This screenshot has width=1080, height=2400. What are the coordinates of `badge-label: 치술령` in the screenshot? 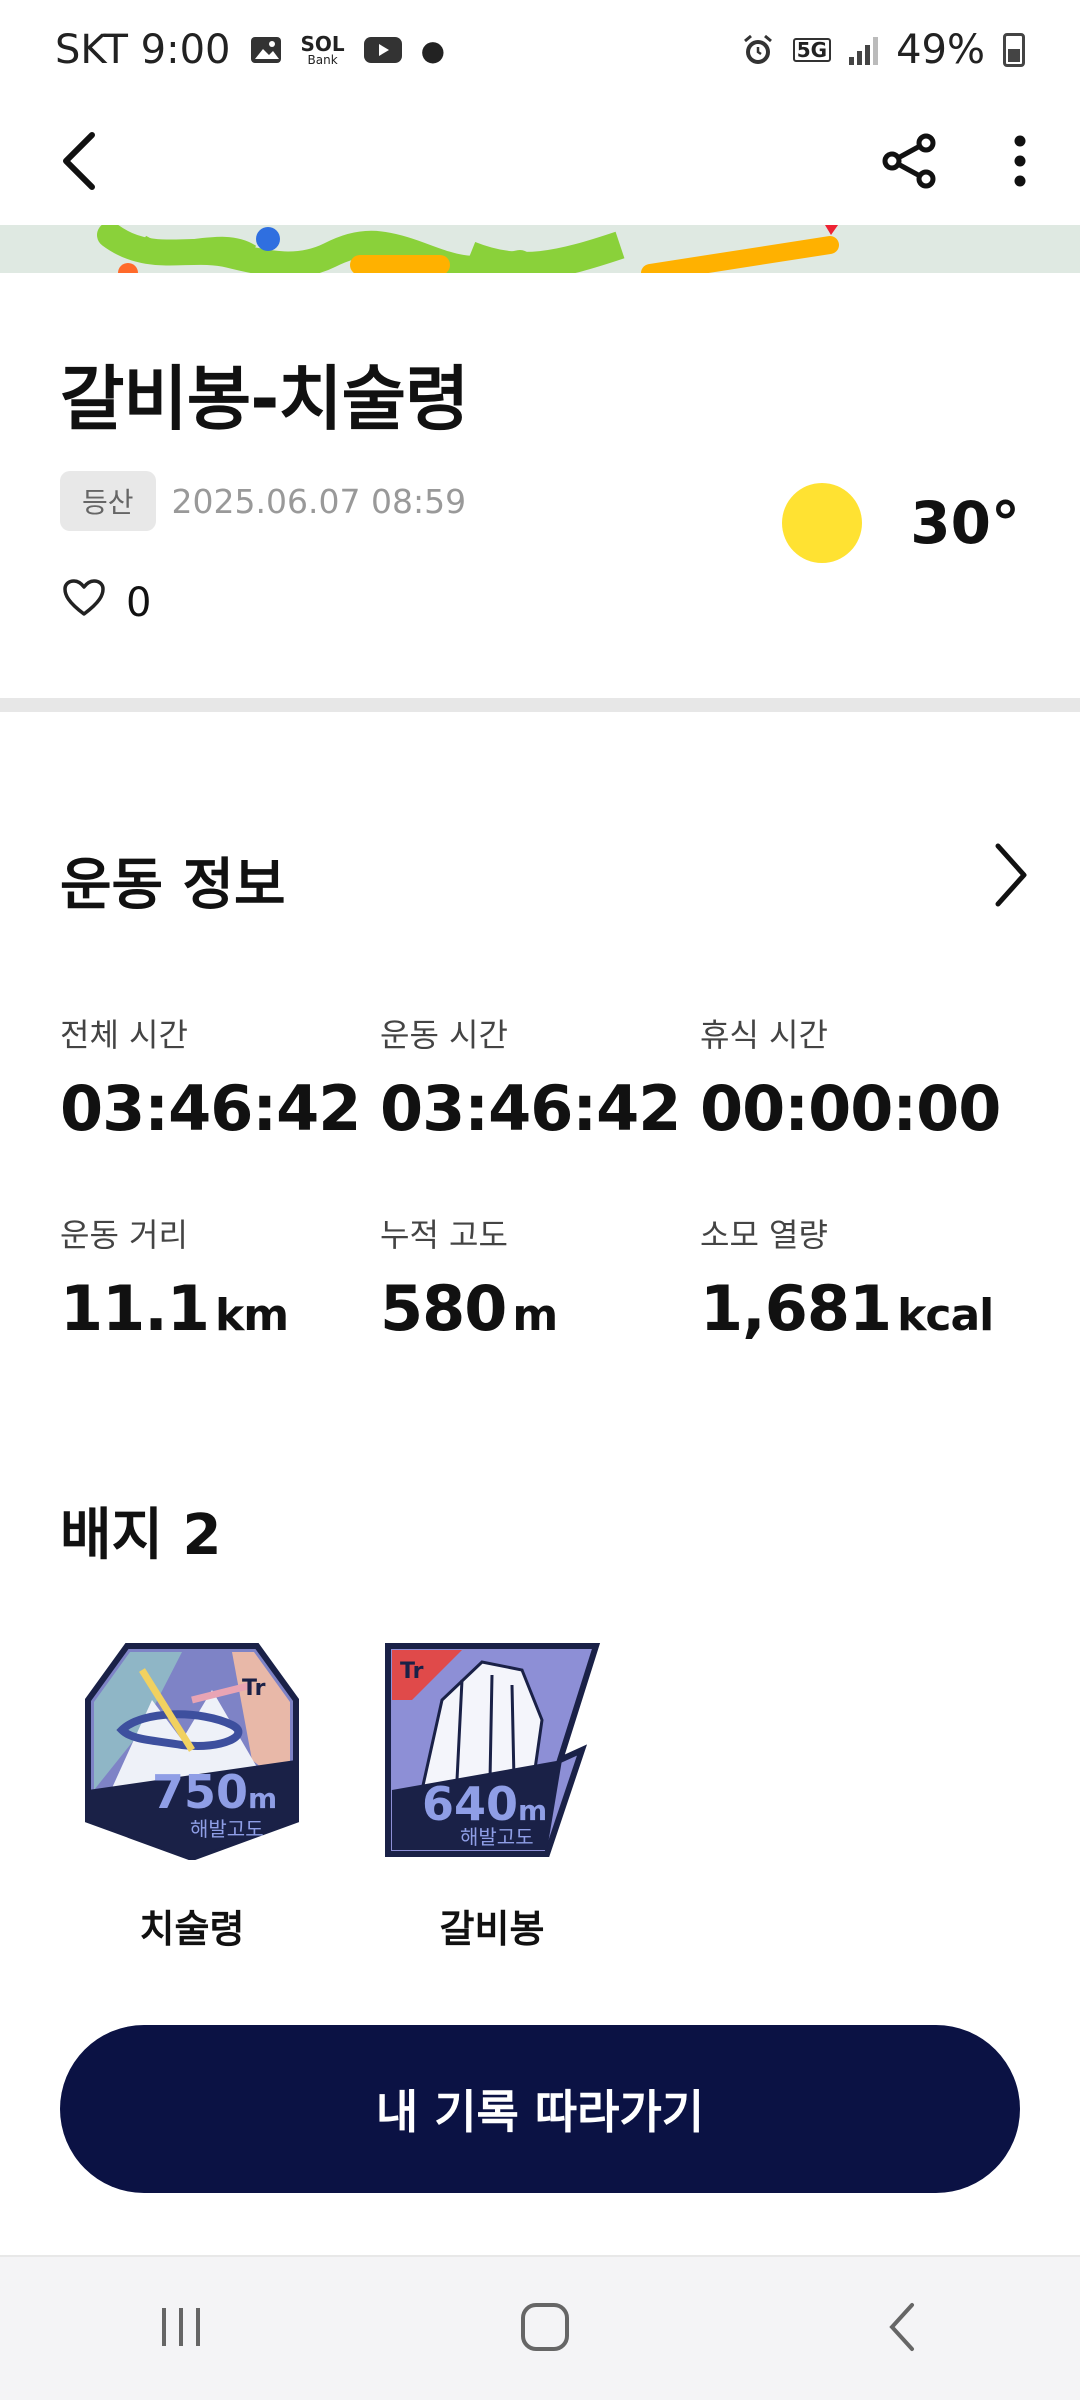 It's located at (192, 1929).